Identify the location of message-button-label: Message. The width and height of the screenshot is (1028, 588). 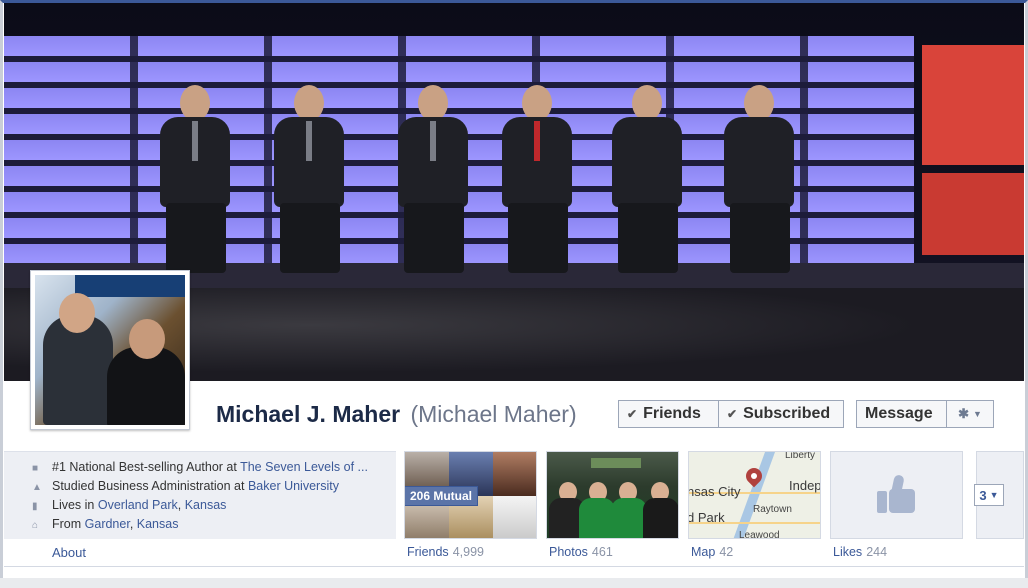
(899, 413).